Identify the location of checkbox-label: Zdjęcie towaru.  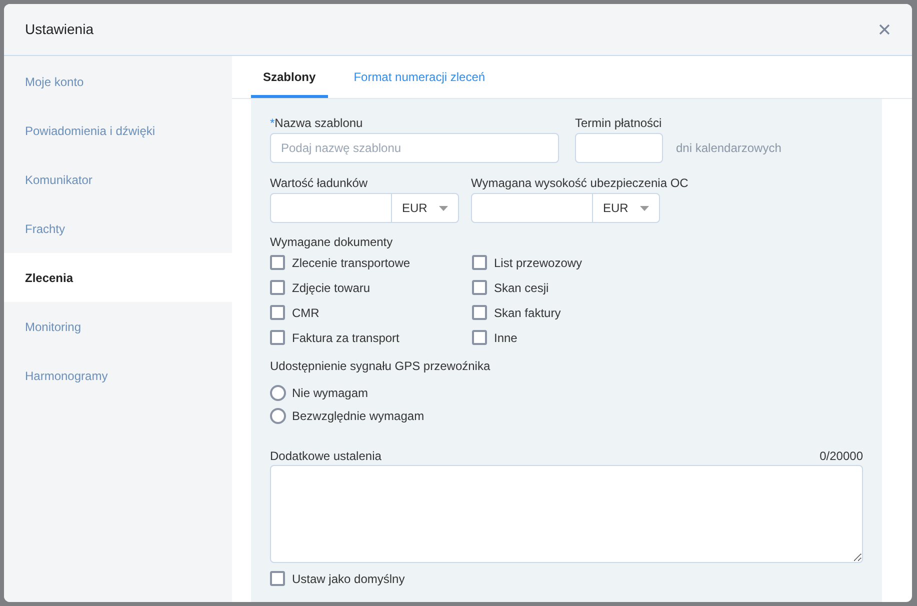
(331, 288).